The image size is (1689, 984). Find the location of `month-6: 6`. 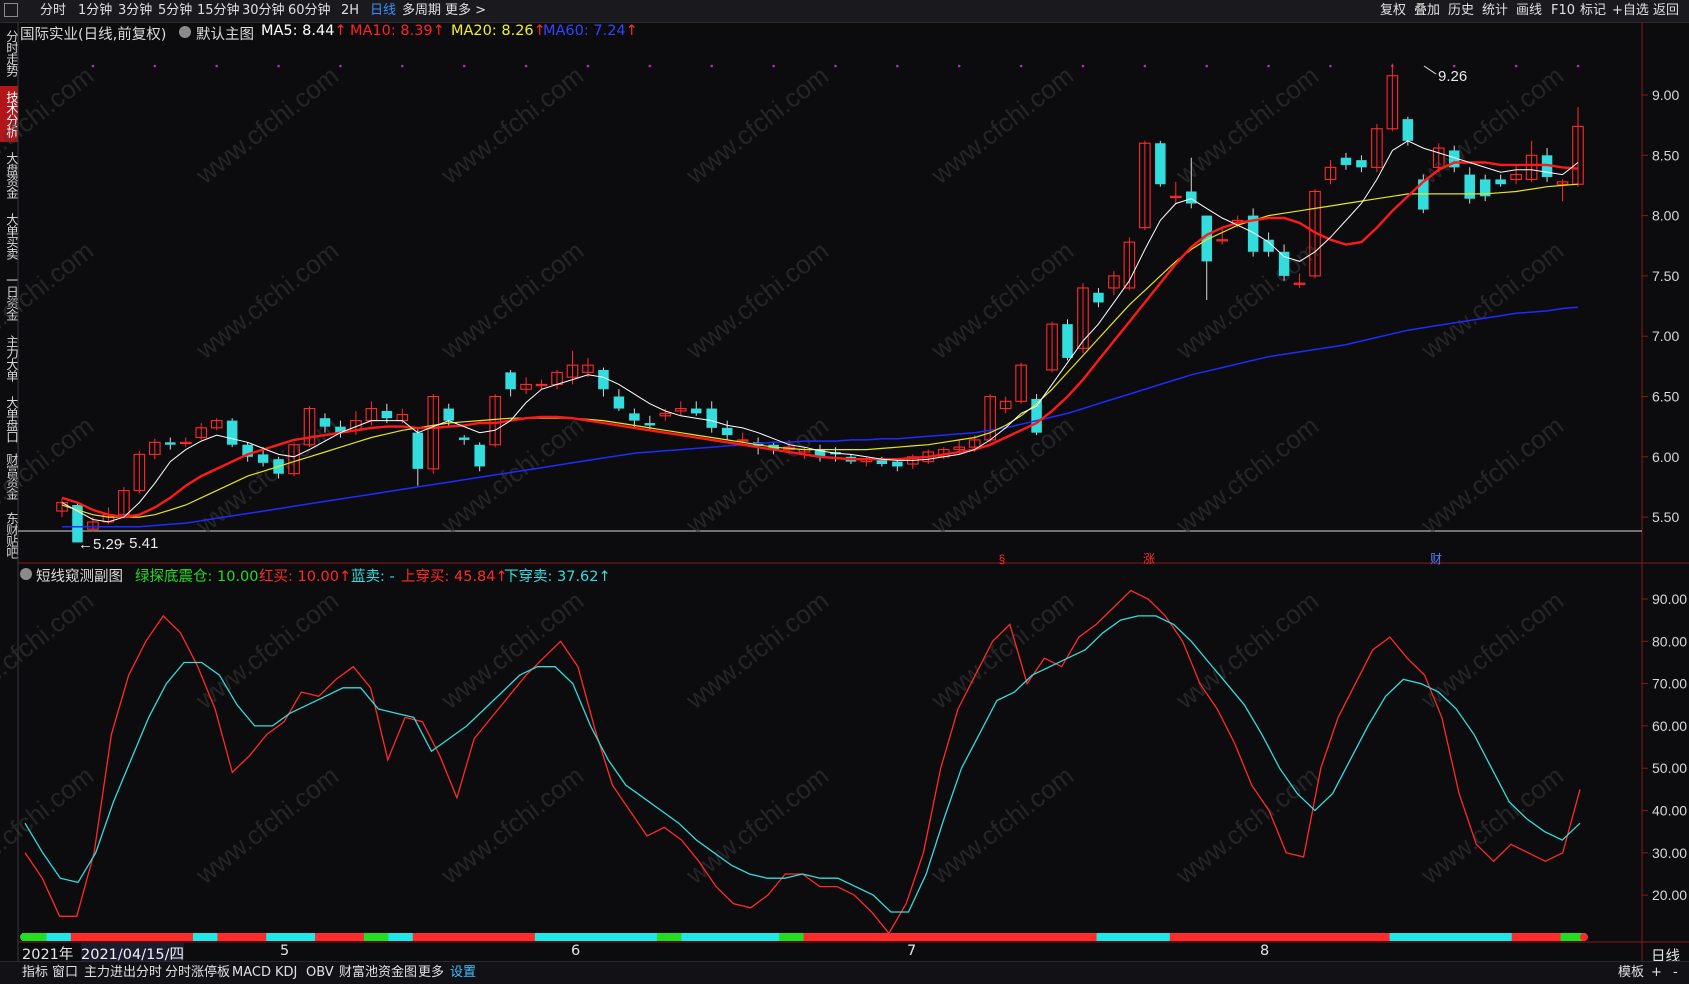

month-6: 6 is located at coordinates (576, 951).